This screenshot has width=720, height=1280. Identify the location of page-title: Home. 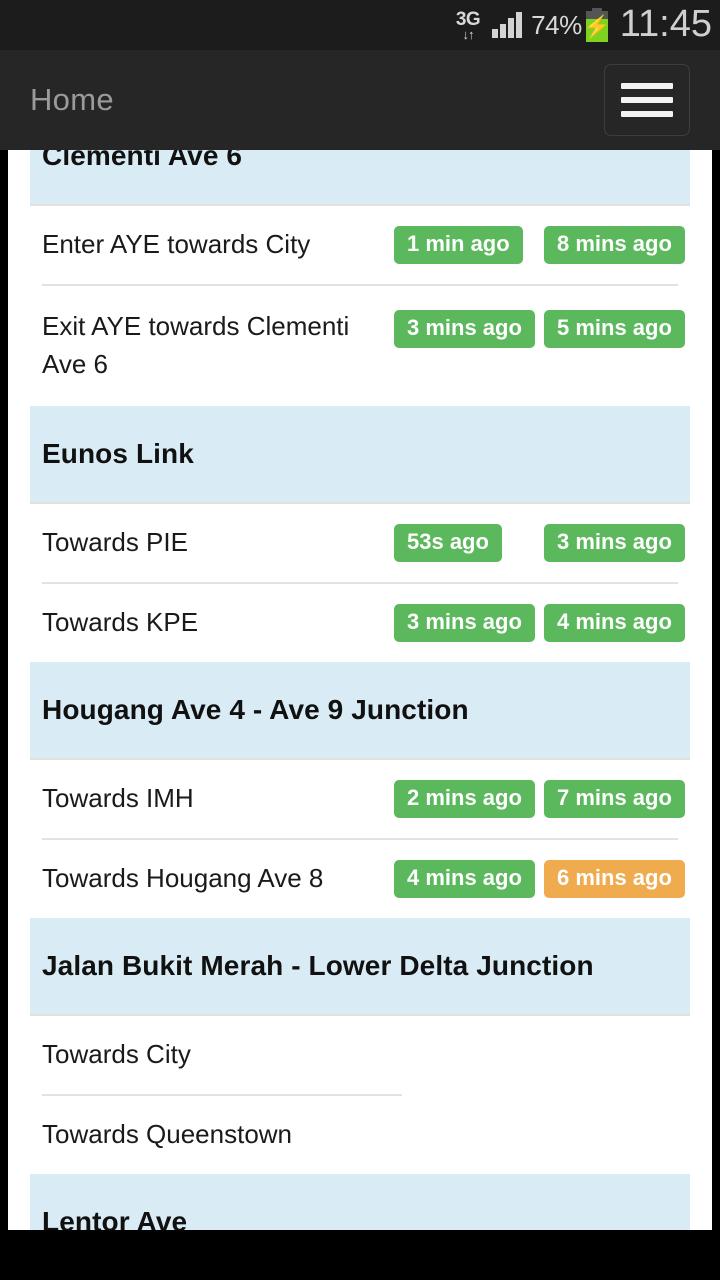
(72, 99).